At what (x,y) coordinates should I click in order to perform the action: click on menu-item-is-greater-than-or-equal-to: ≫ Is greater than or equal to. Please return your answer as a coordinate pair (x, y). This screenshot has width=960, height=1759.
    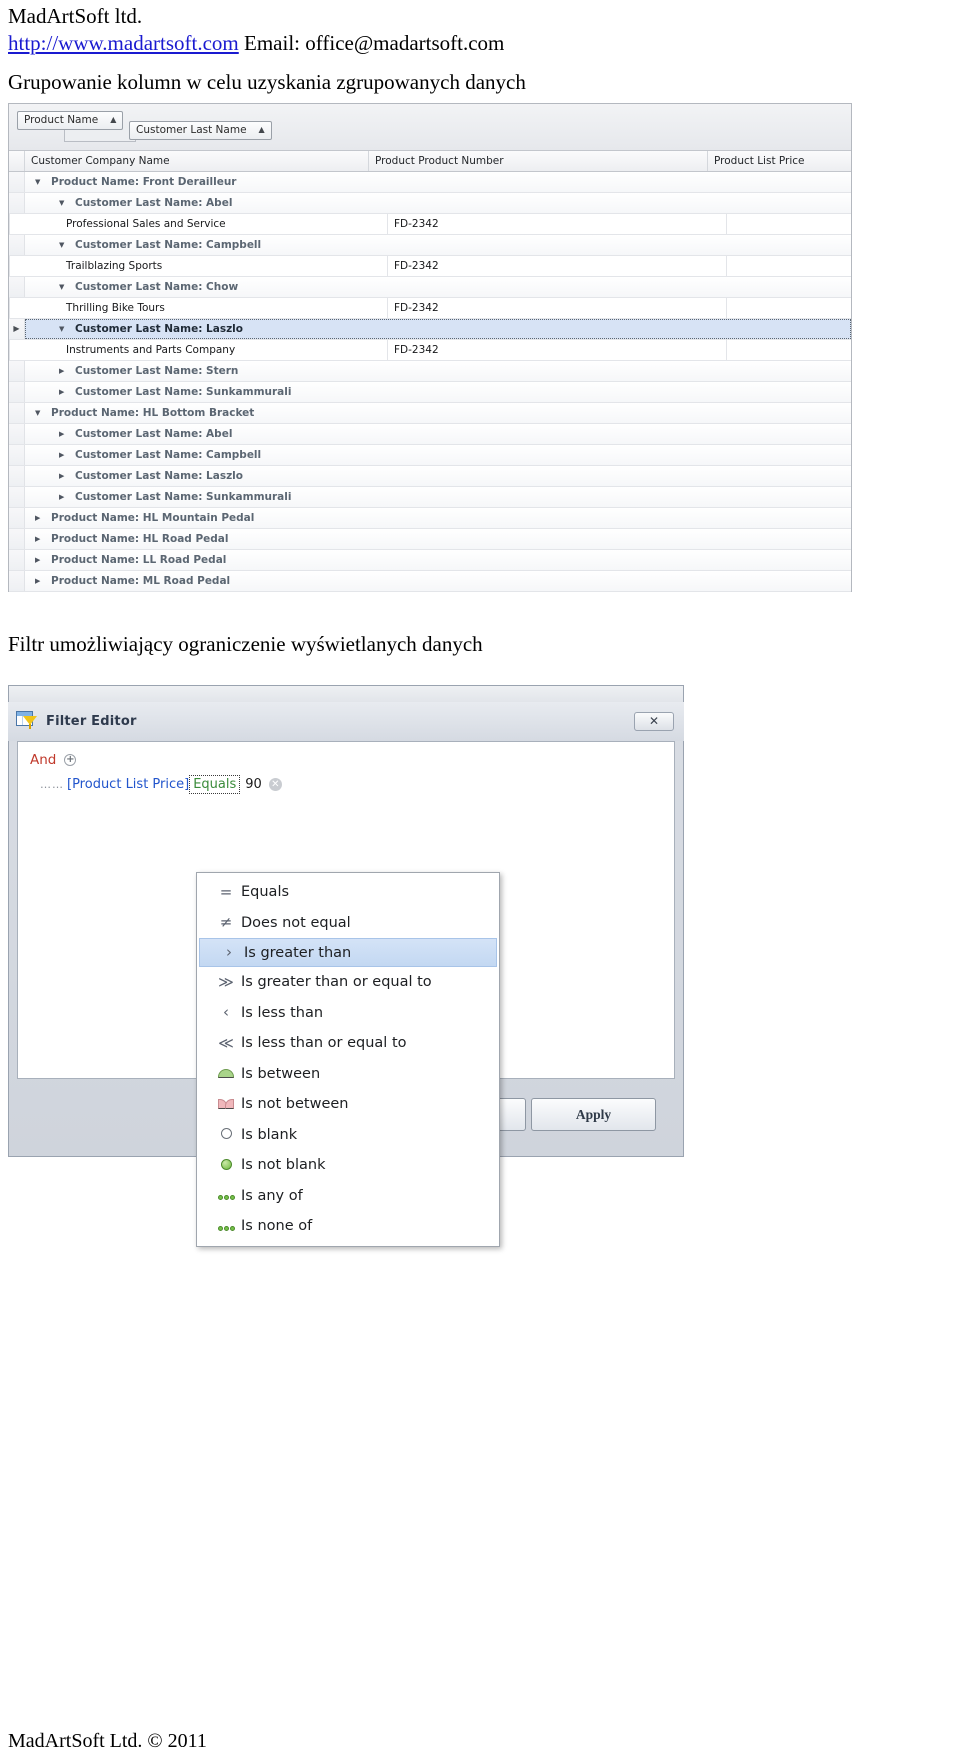
    Looking at the image, I should click on (348, 982).